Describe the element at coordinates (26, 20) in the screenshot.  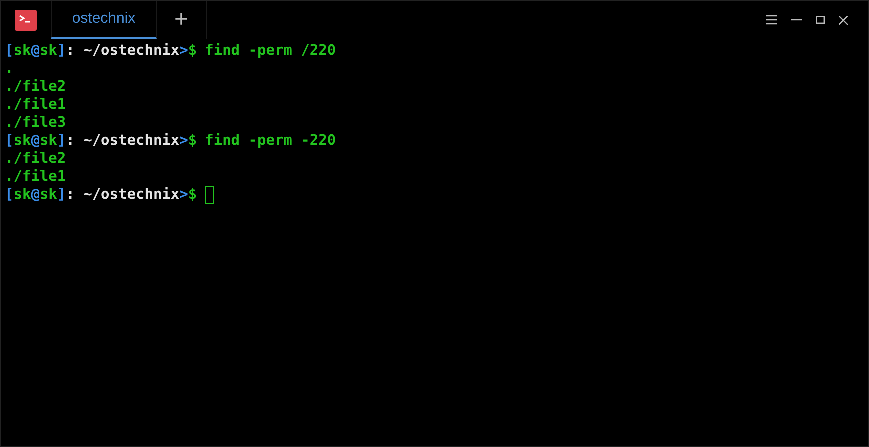
I see `terminal-icon` at that location.